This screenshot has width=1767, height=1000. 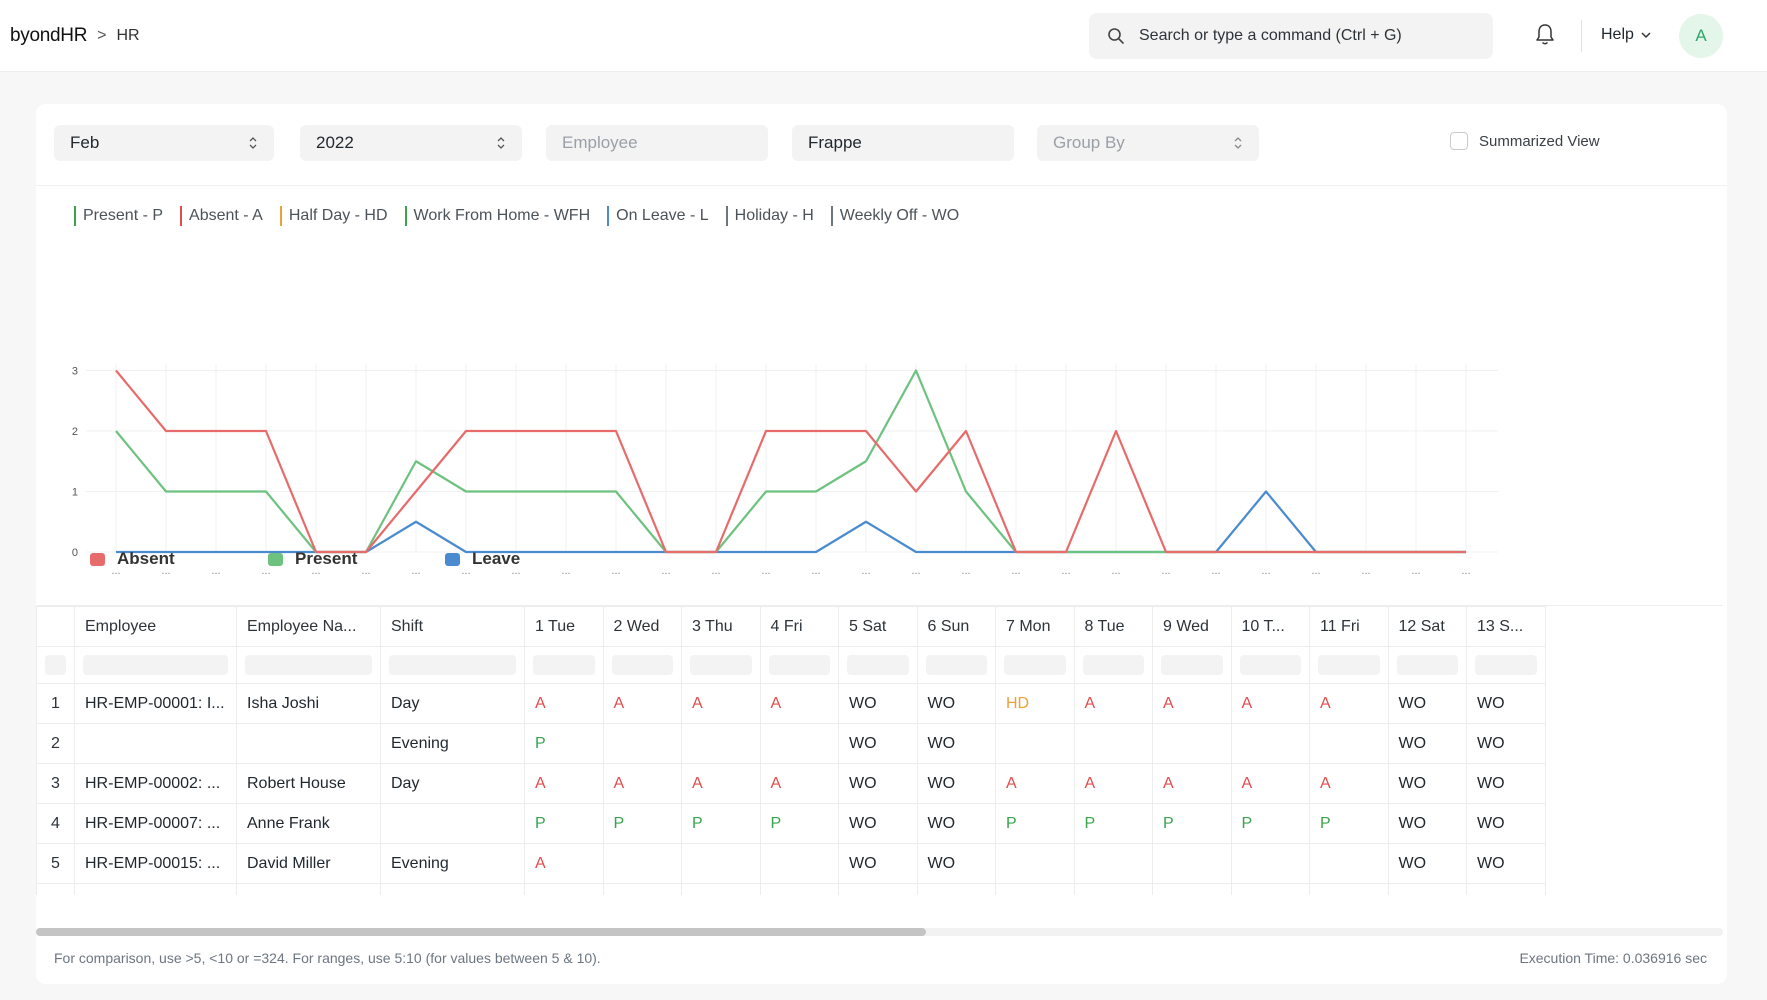 What do you see at coordinates (308, 889) in the screenshot?
I see `employee-name-cell: Test Emp` at bounding box center [308, 889].